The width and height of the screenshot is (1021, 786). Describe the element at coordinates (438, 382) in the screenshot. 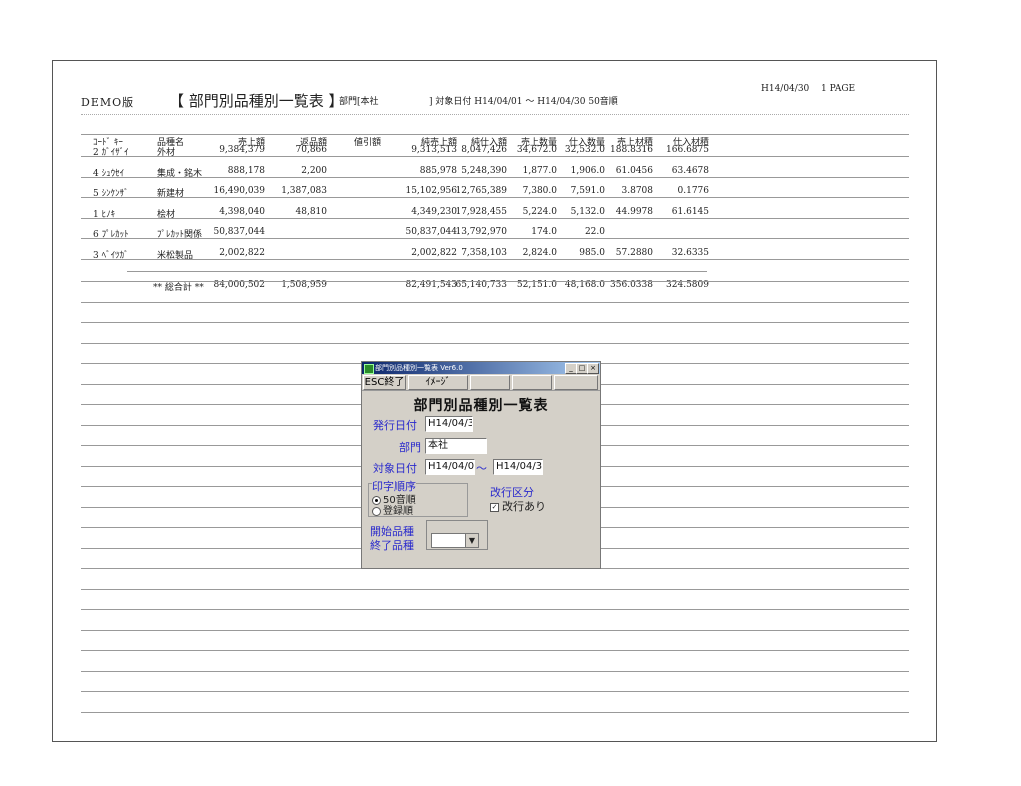

I see `image-button: ｲﾒｰｼﾞ` at that location.